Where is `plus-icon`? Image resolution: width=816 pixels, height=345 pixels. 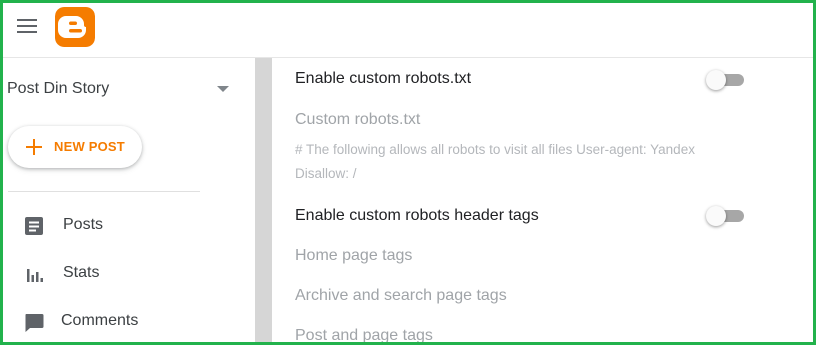
plus-icon is located at coordinates (34, 147).